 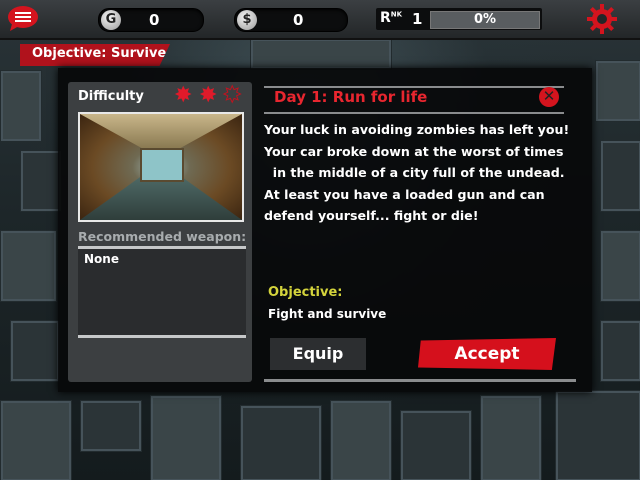 I want to click on mission-title: Day 1: Run for life, so click(x=351, y=97).